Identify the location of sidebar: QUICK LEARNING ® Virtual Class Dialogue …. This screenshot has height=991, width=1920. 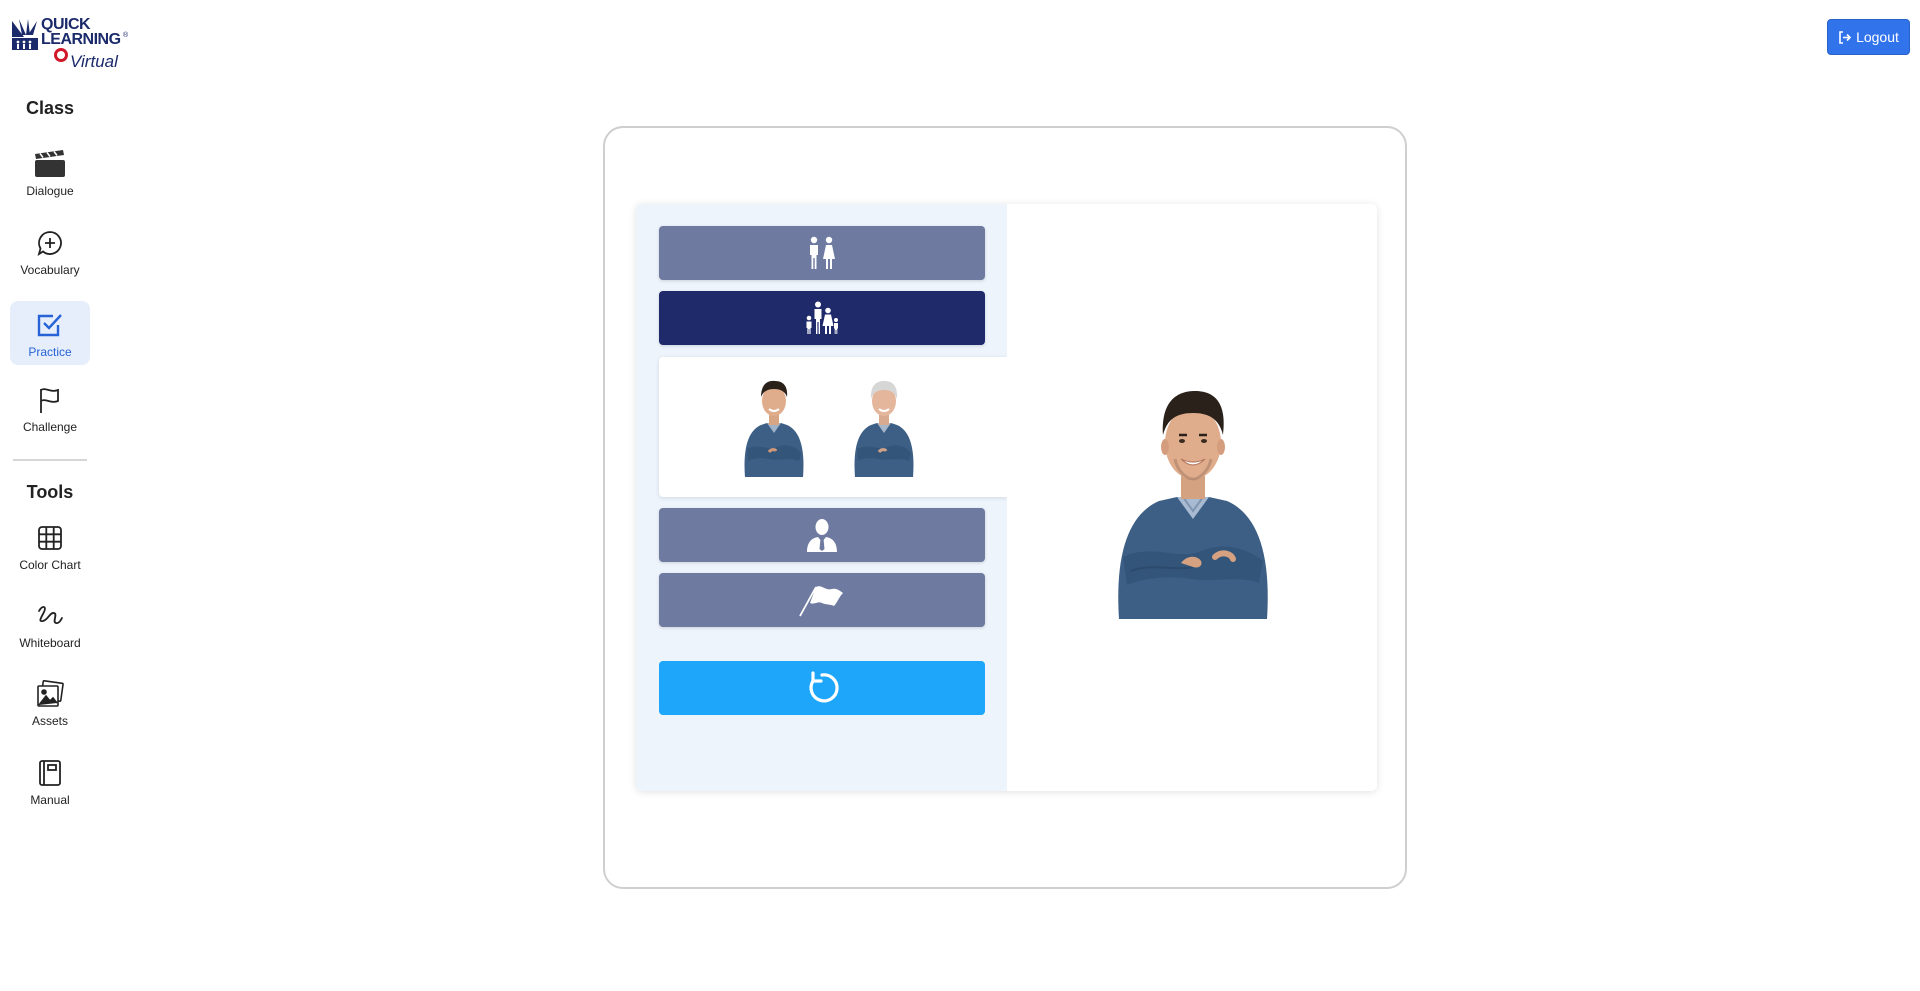
(64, 495).